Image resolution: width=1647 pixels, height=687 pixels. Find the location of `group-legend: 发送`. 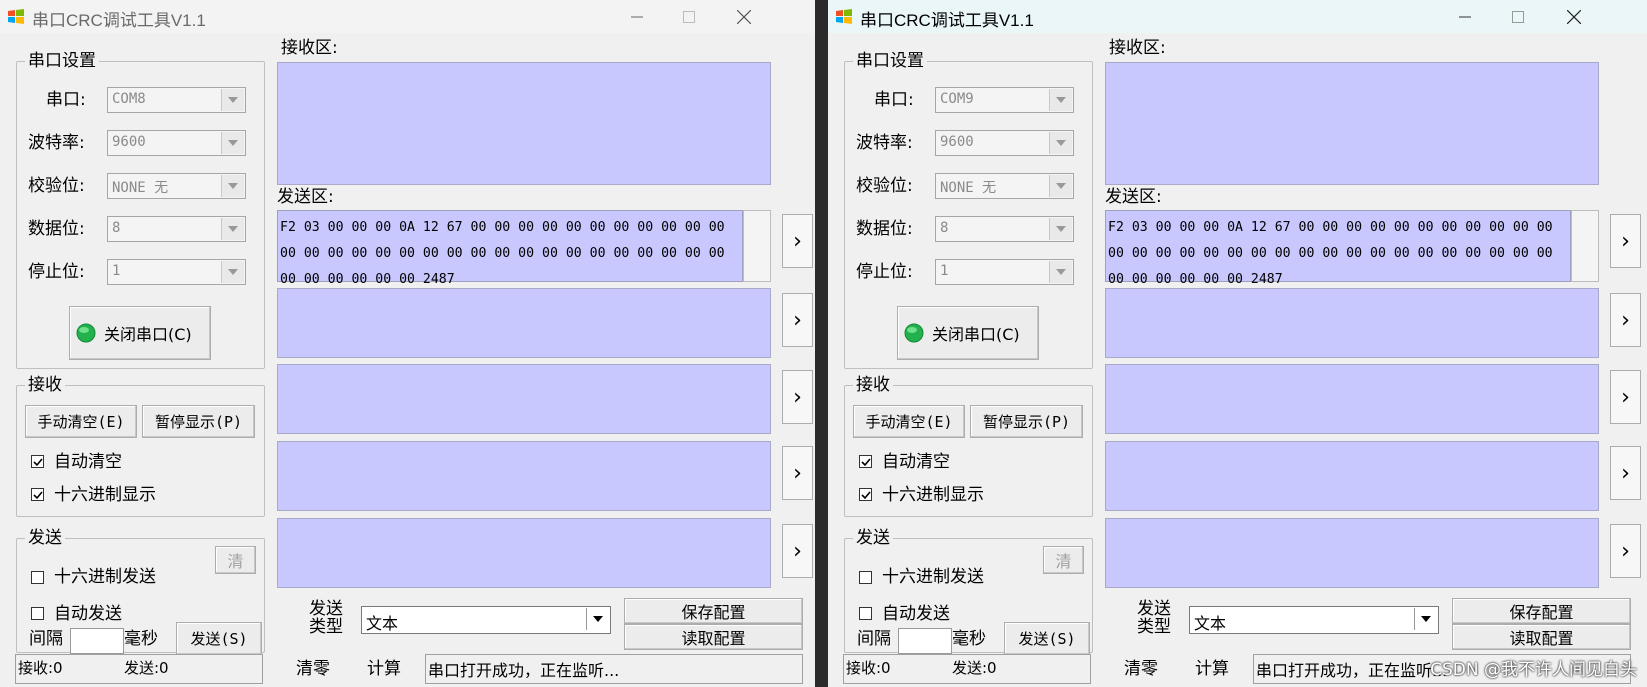

group-legend: 发送 is located at coordinates (873, 538).